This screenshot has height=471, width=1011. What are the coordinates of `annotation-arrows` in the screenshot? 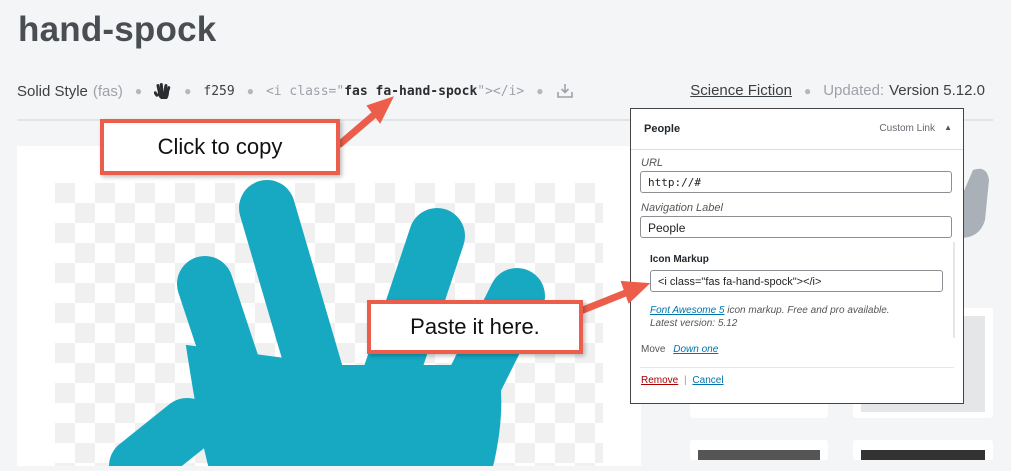 It's located at (493, 205).